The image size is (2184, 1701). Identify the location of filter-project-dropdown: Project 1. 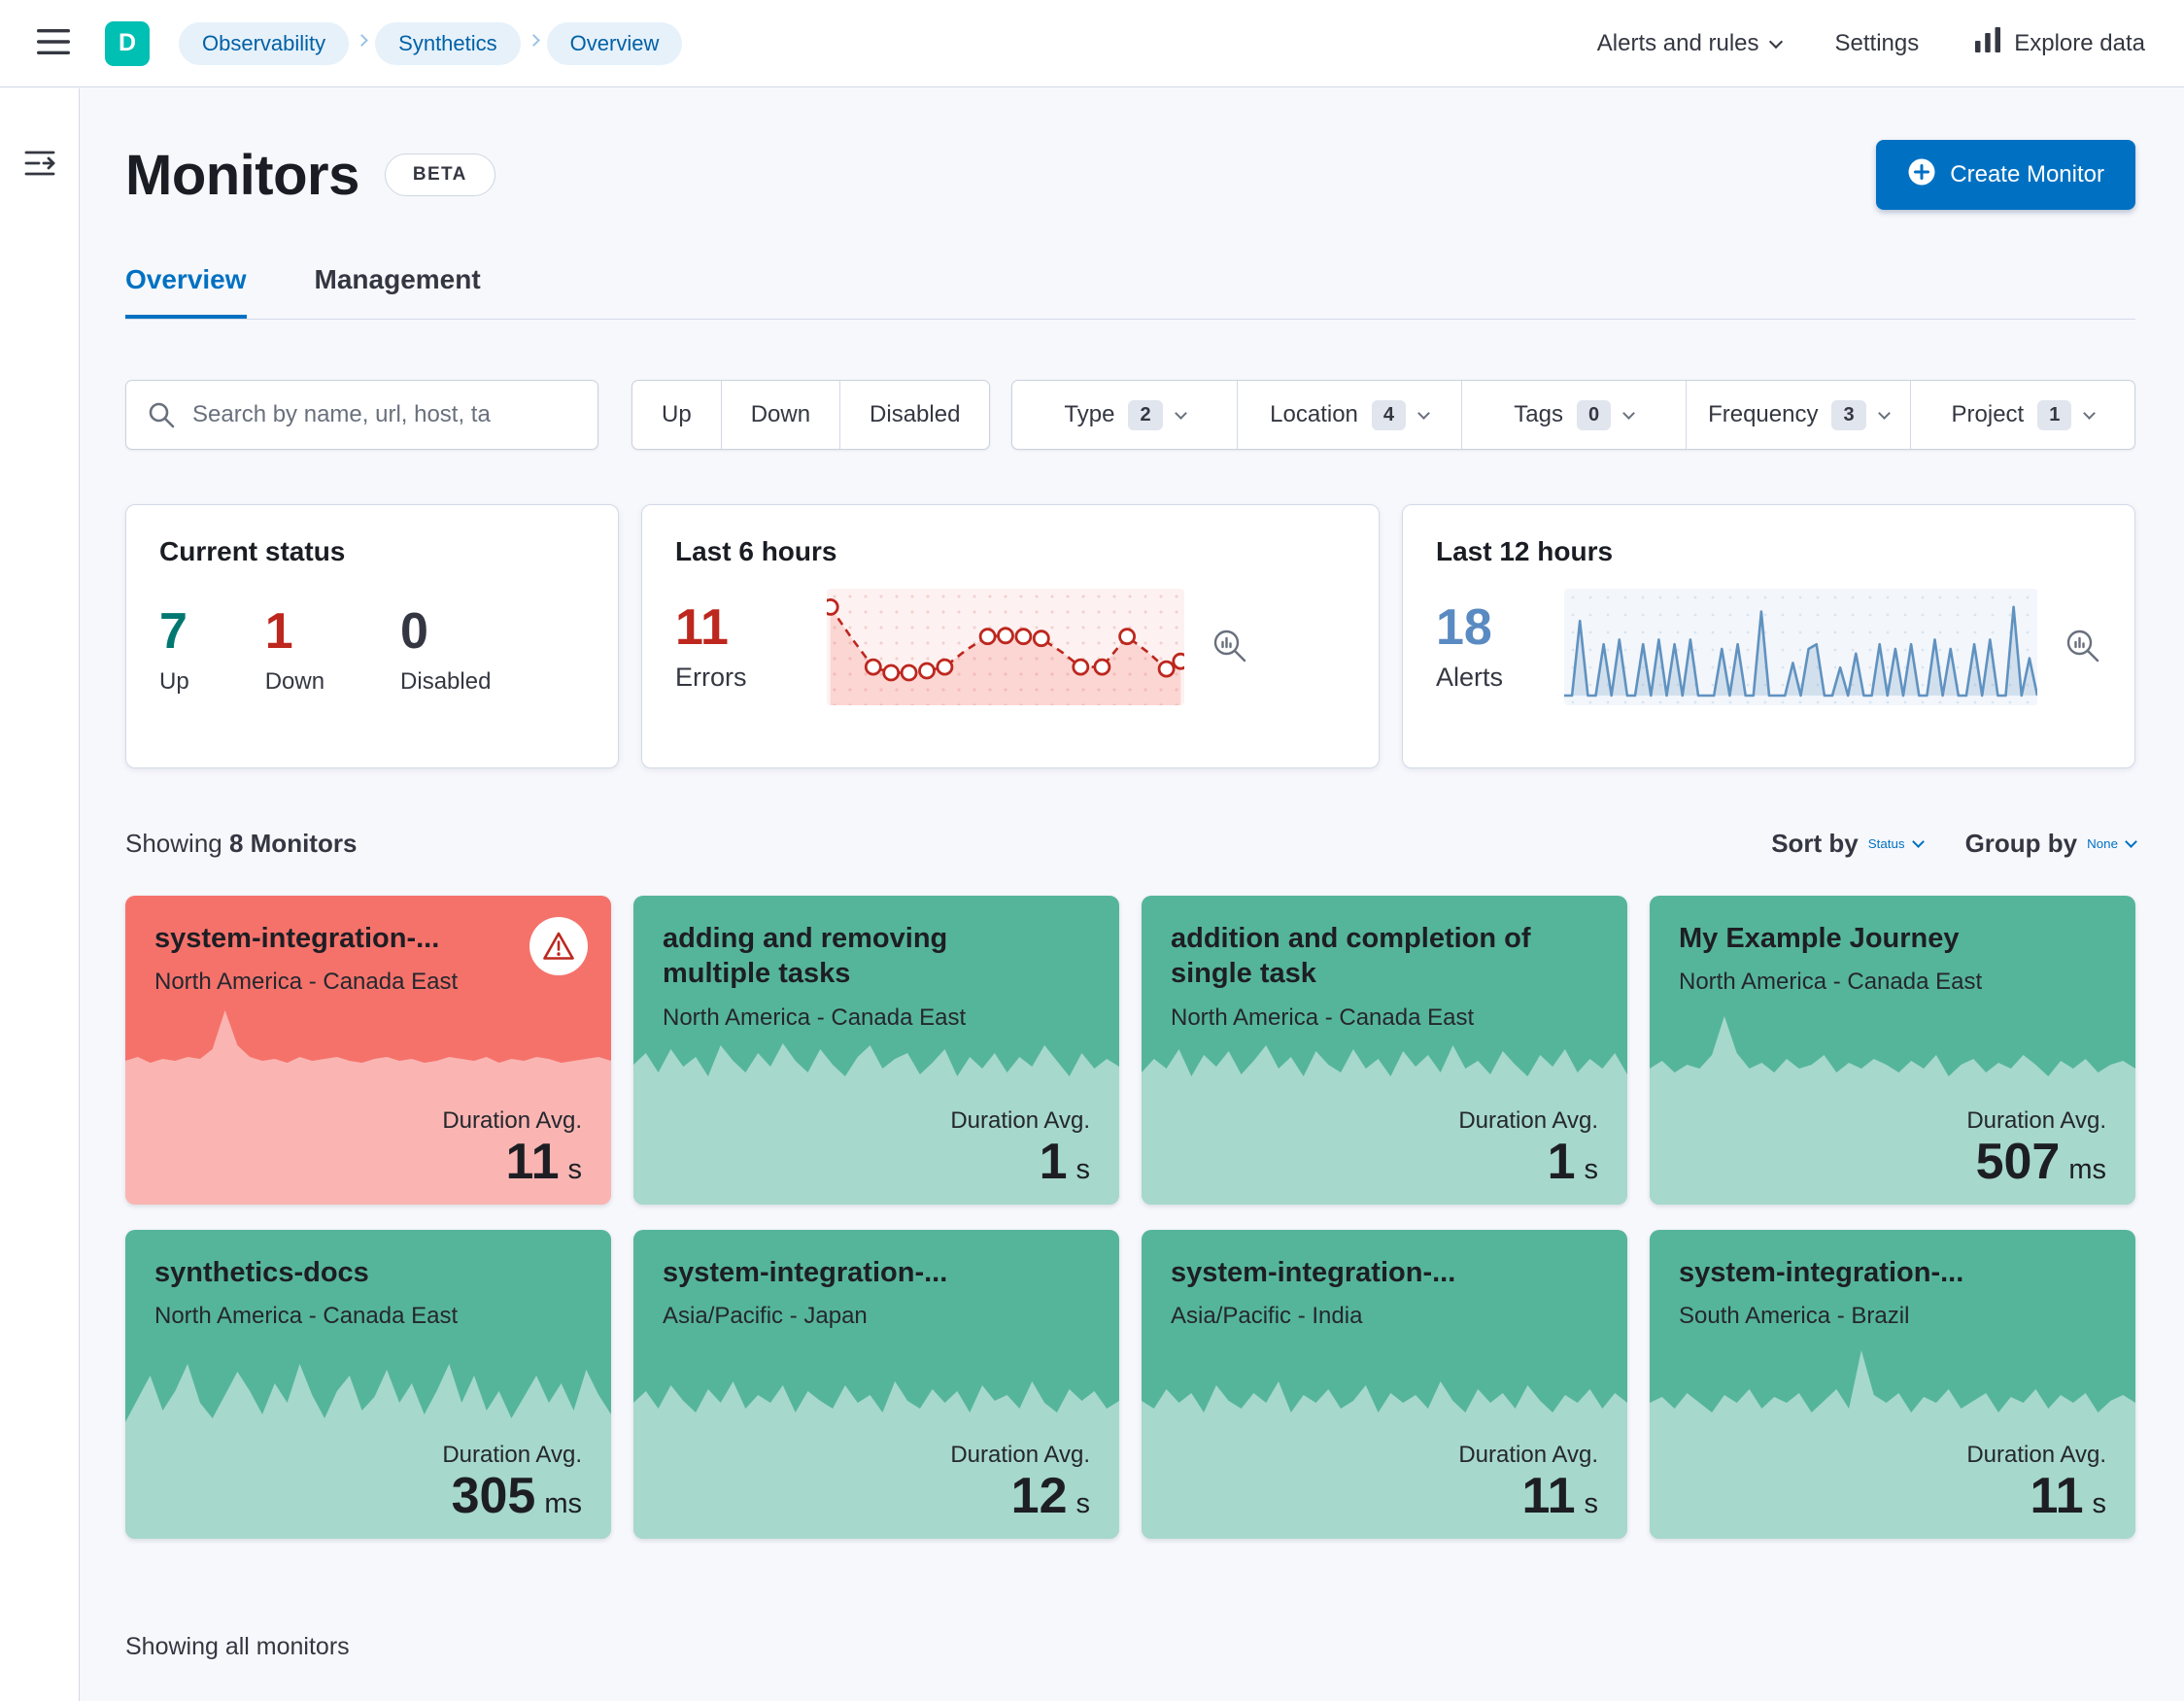
(2021, 415).